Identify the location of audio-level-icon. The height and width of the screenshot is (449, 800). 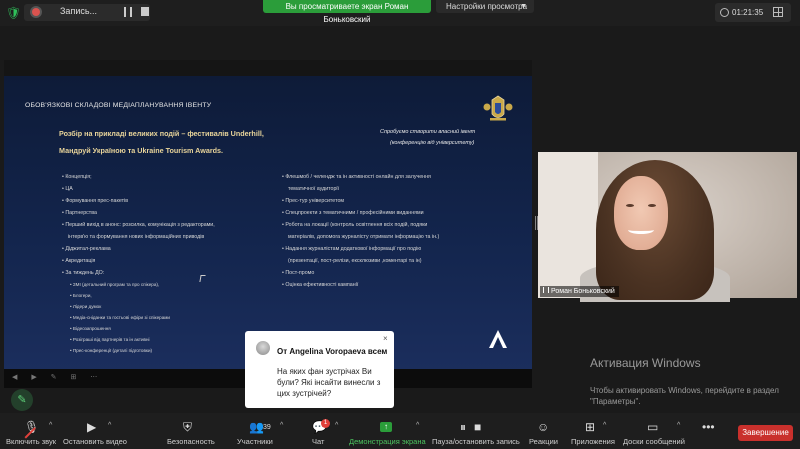
(546, 290).